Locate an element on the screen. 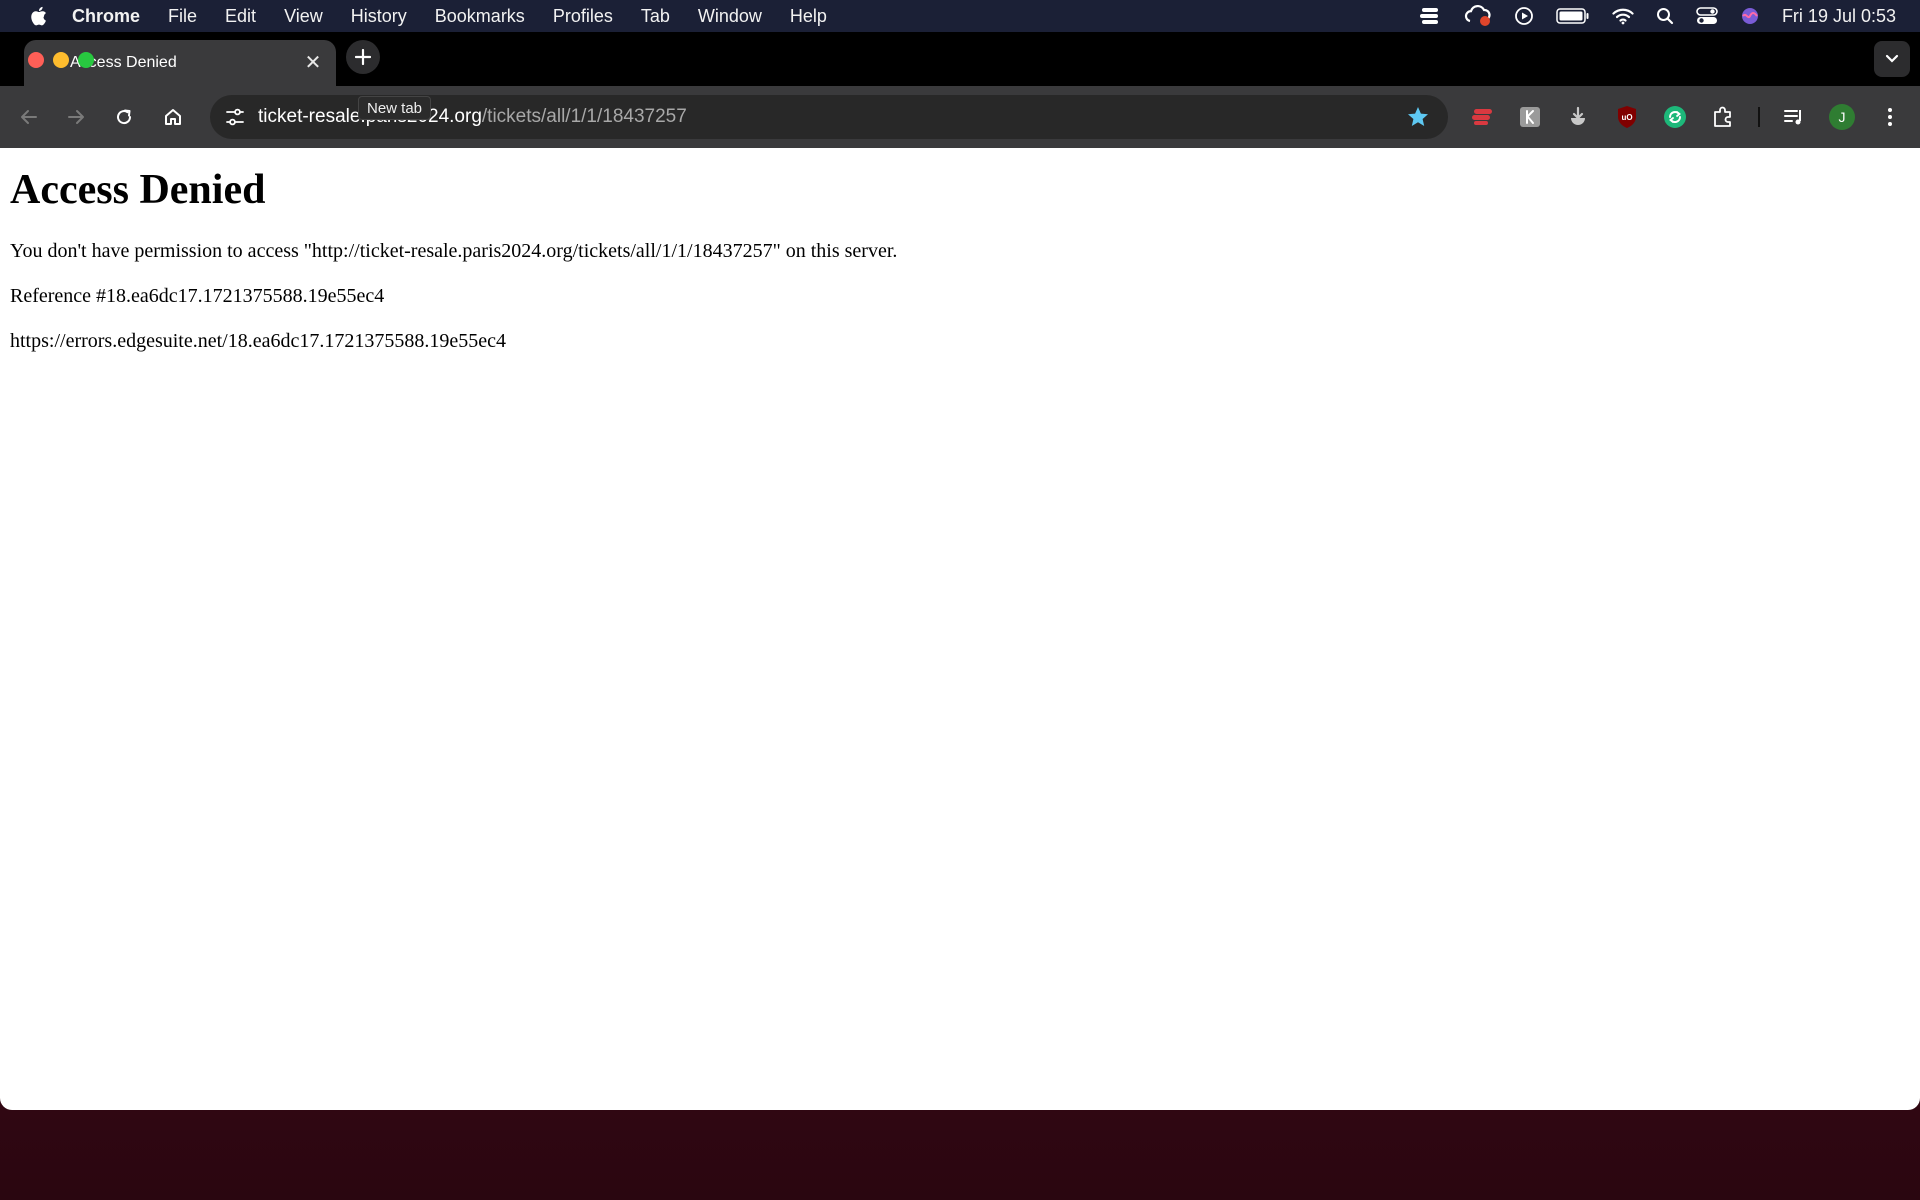  menu-view: View is located at coordinates (303, 16).